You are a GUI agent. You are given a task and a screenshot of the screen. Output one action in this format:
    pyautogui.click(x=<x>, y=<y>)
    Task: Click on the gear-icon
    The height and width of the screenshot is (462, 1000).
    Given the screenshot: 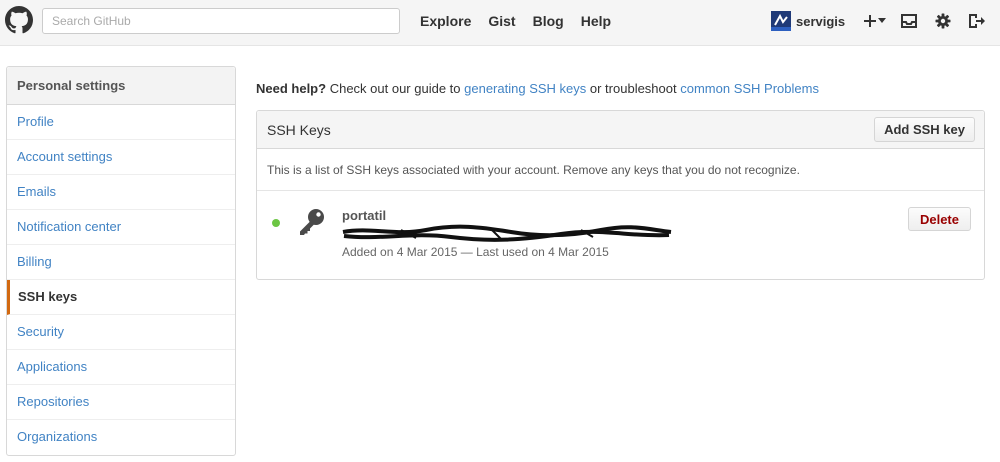 What is the action you would take?
    pyautogui.click(x=943, y=21)
    